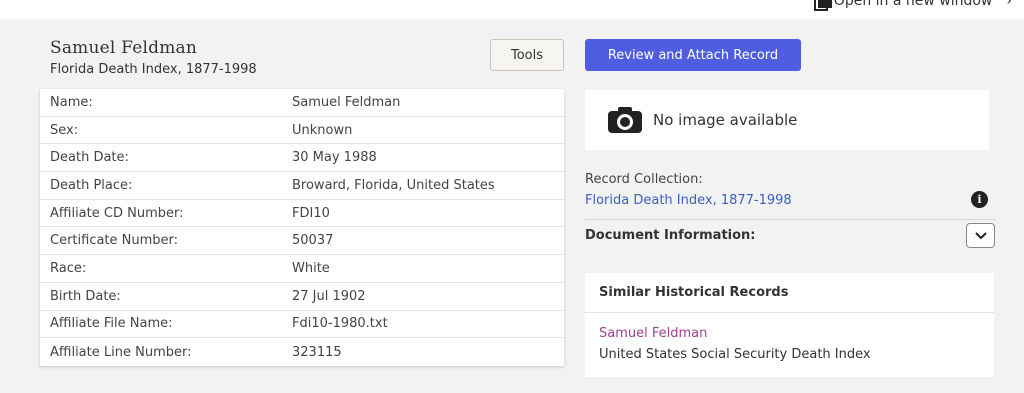  I want to click on open-new-window-link: Open in a new window ›, so click(912, 5).